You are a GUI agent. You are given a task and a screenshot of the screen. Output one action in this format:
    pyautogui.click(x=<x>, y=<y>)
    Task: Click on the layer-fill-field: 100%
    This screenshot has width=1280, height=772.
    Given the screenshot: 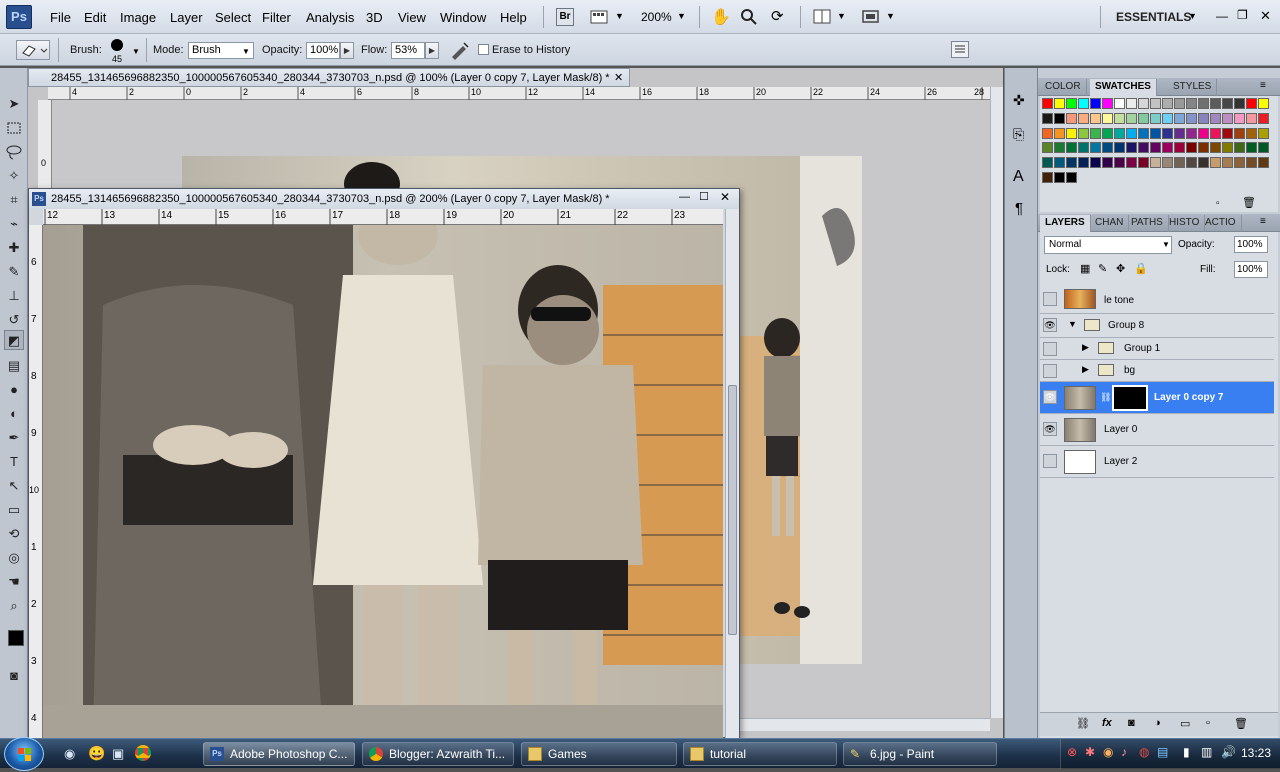 What is the action you would take?
    pyautogui.click(x=1251, y=269)
    